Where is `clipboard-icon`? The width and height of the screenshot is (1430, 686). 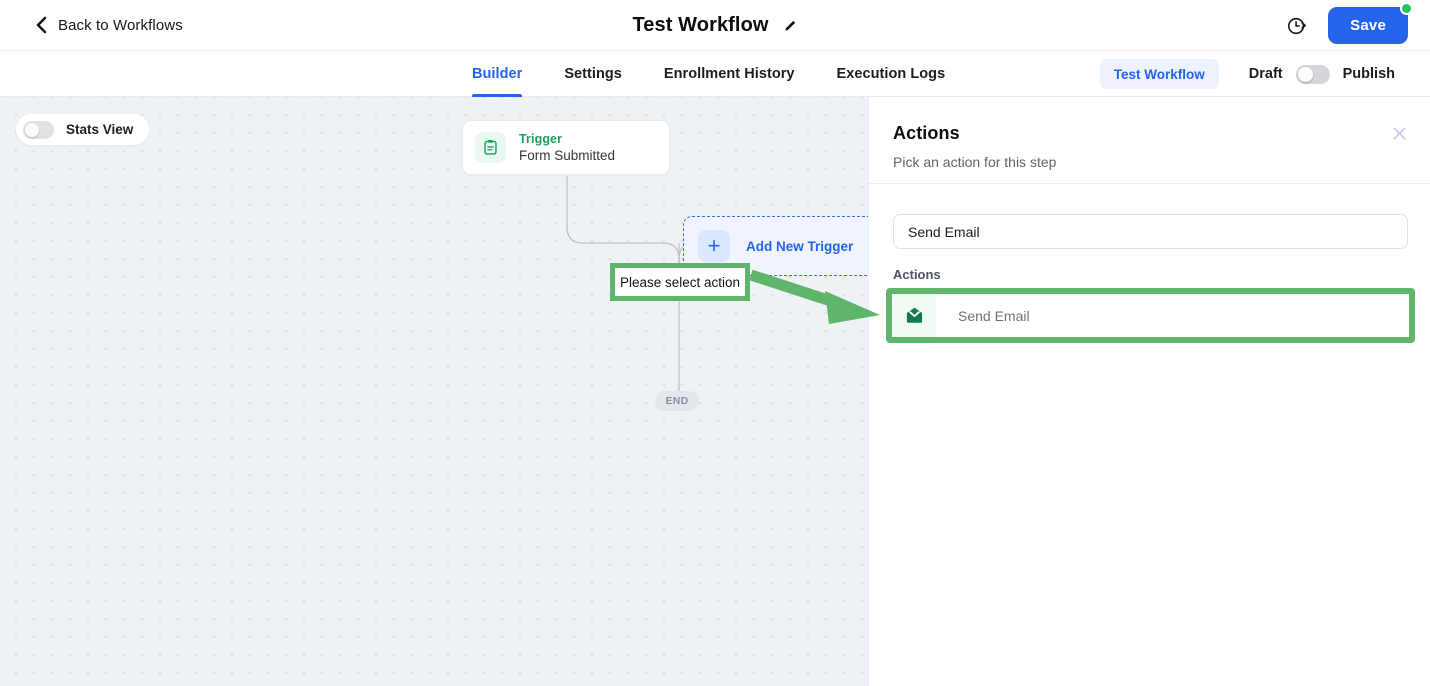
clipboard-icon is located at coordinates (490, 147).